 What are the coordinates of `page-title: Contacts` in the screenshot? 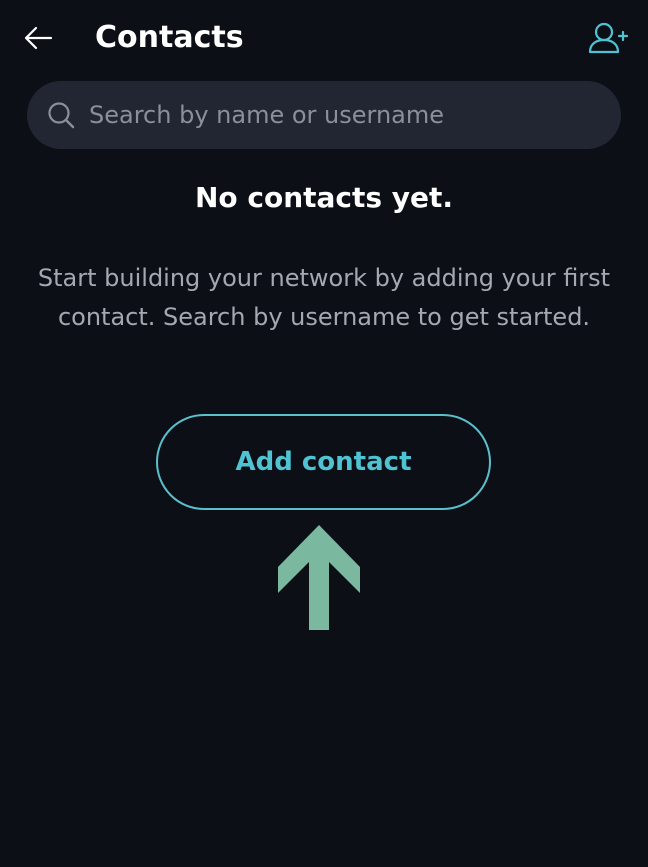 It's located at (169, 37).